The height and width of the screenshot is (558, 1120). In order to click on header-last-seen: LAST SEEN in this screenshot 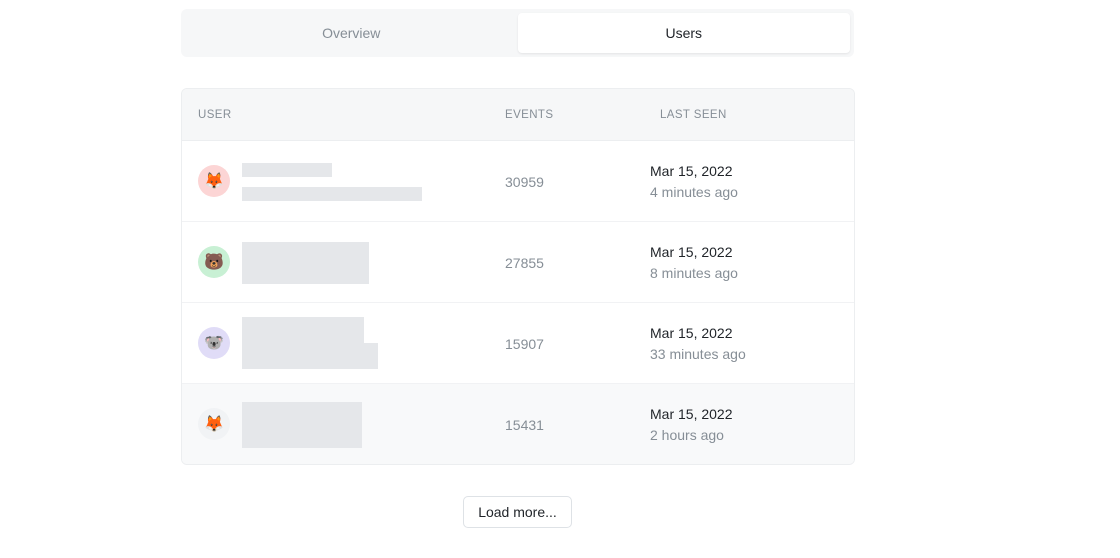, I will do `click(693, 115)`.